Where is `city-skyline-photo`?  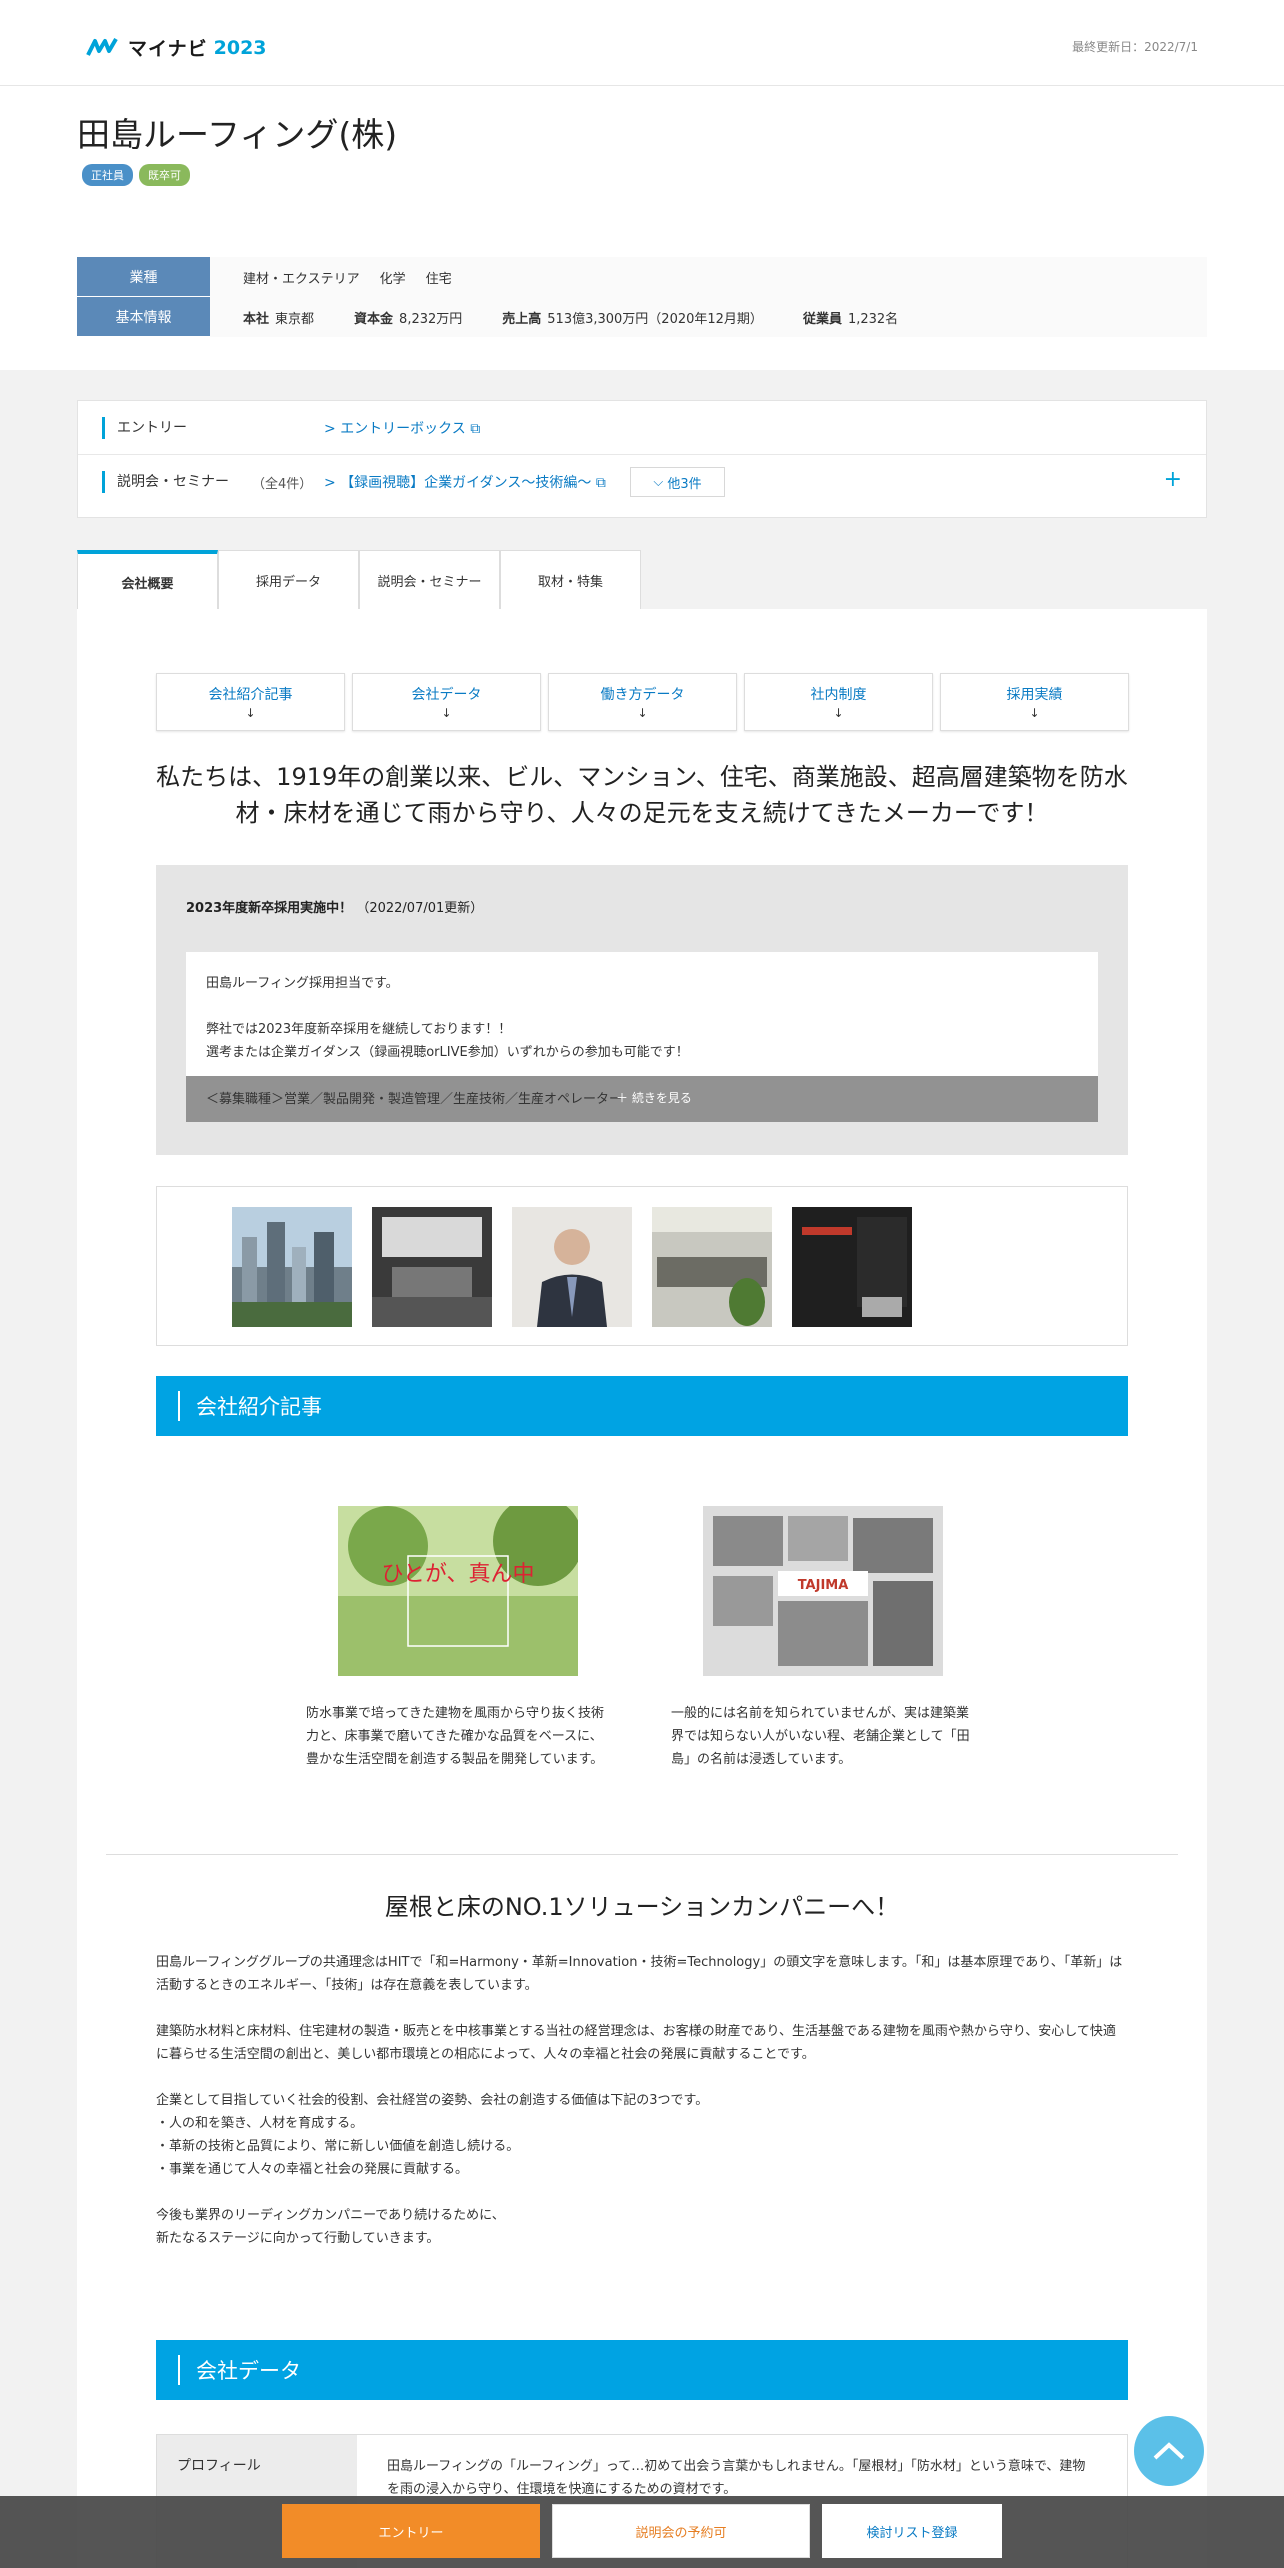
city-skyline-photo is located at coordinates (292, 1267).